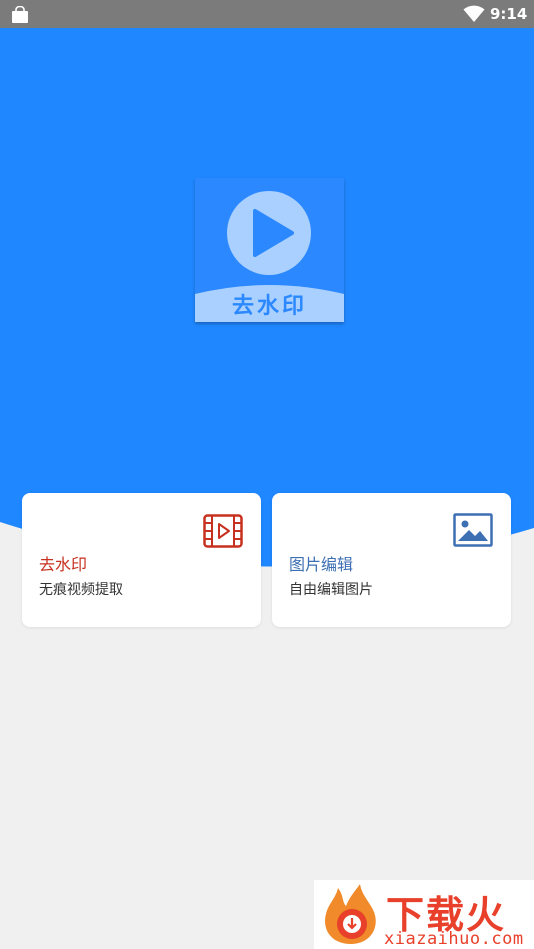 The width and height of the screenshot is (534, 949). Describe the element at coordinates (81, 590) in the screenshot. I see `card-subtitle: 无痕视频提取` at that location.